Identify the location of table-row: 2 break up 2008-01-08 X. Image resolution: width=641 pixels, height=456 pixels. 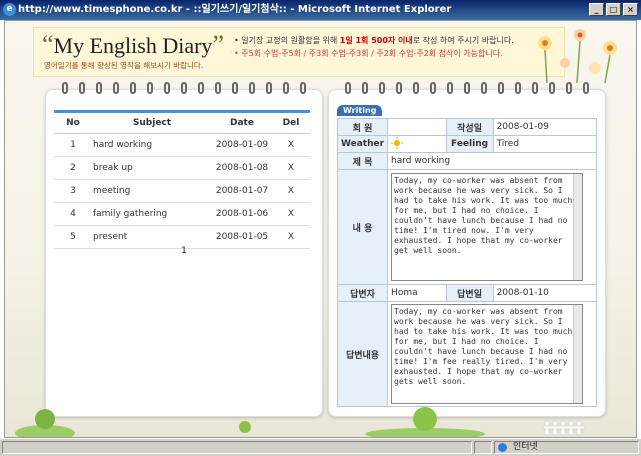
(182, 168).